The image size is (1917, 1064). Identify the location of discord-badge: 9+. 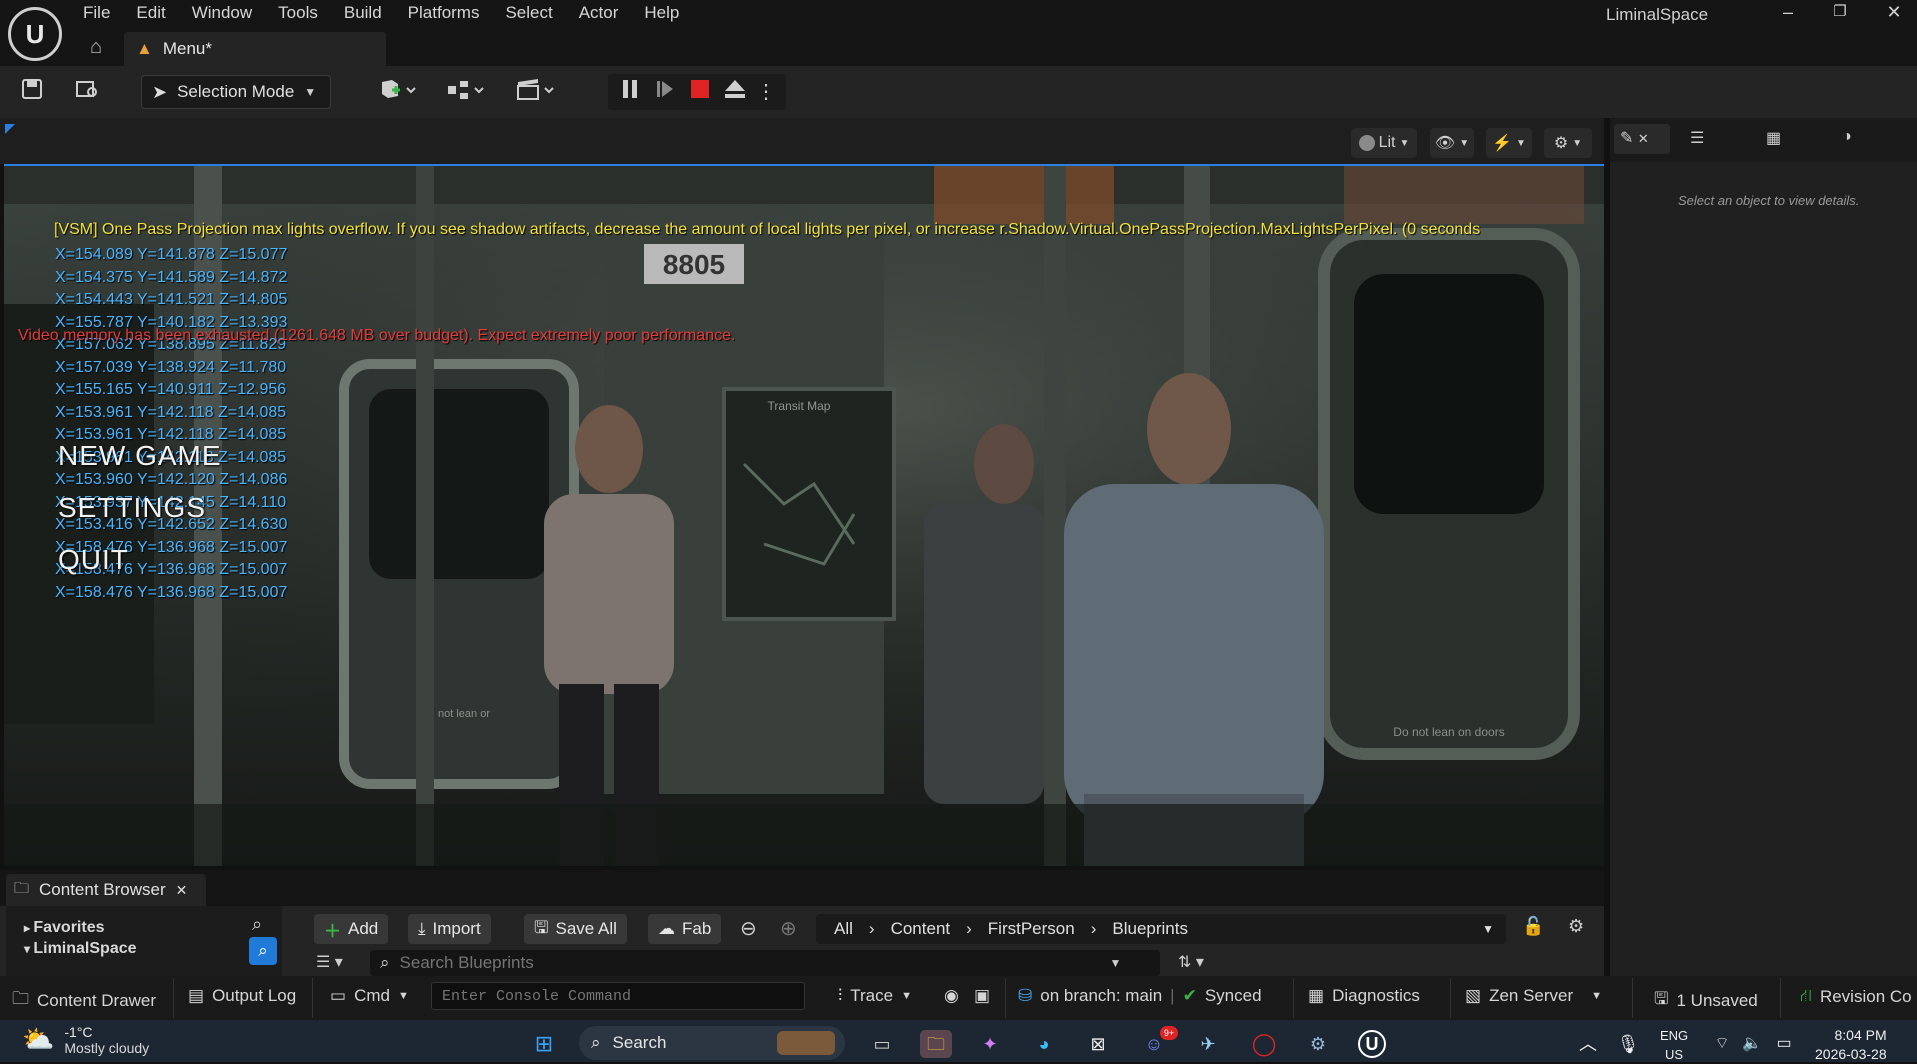
(1169, 1033).